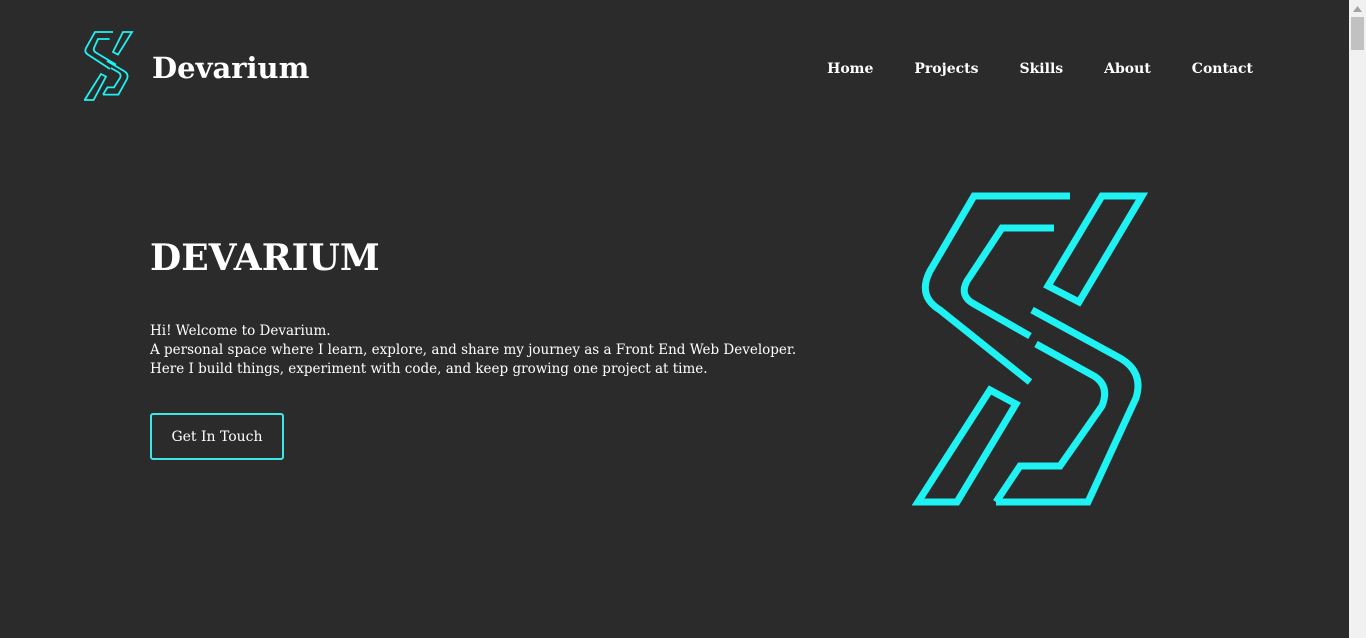  What do you see at coordinates (217, 436) in the screenshot?
I see `get-in-touch-button: Get In Touch` at bounding box center [217, 436].